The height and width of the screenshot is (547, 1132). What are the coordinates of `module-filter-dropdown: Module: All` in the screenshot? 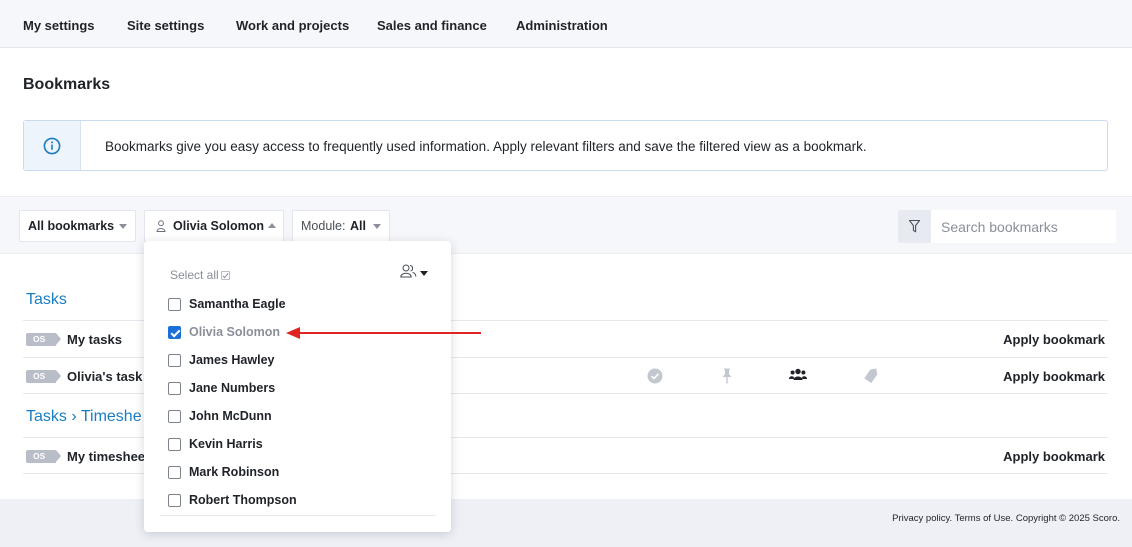 It's located at (341, 226).